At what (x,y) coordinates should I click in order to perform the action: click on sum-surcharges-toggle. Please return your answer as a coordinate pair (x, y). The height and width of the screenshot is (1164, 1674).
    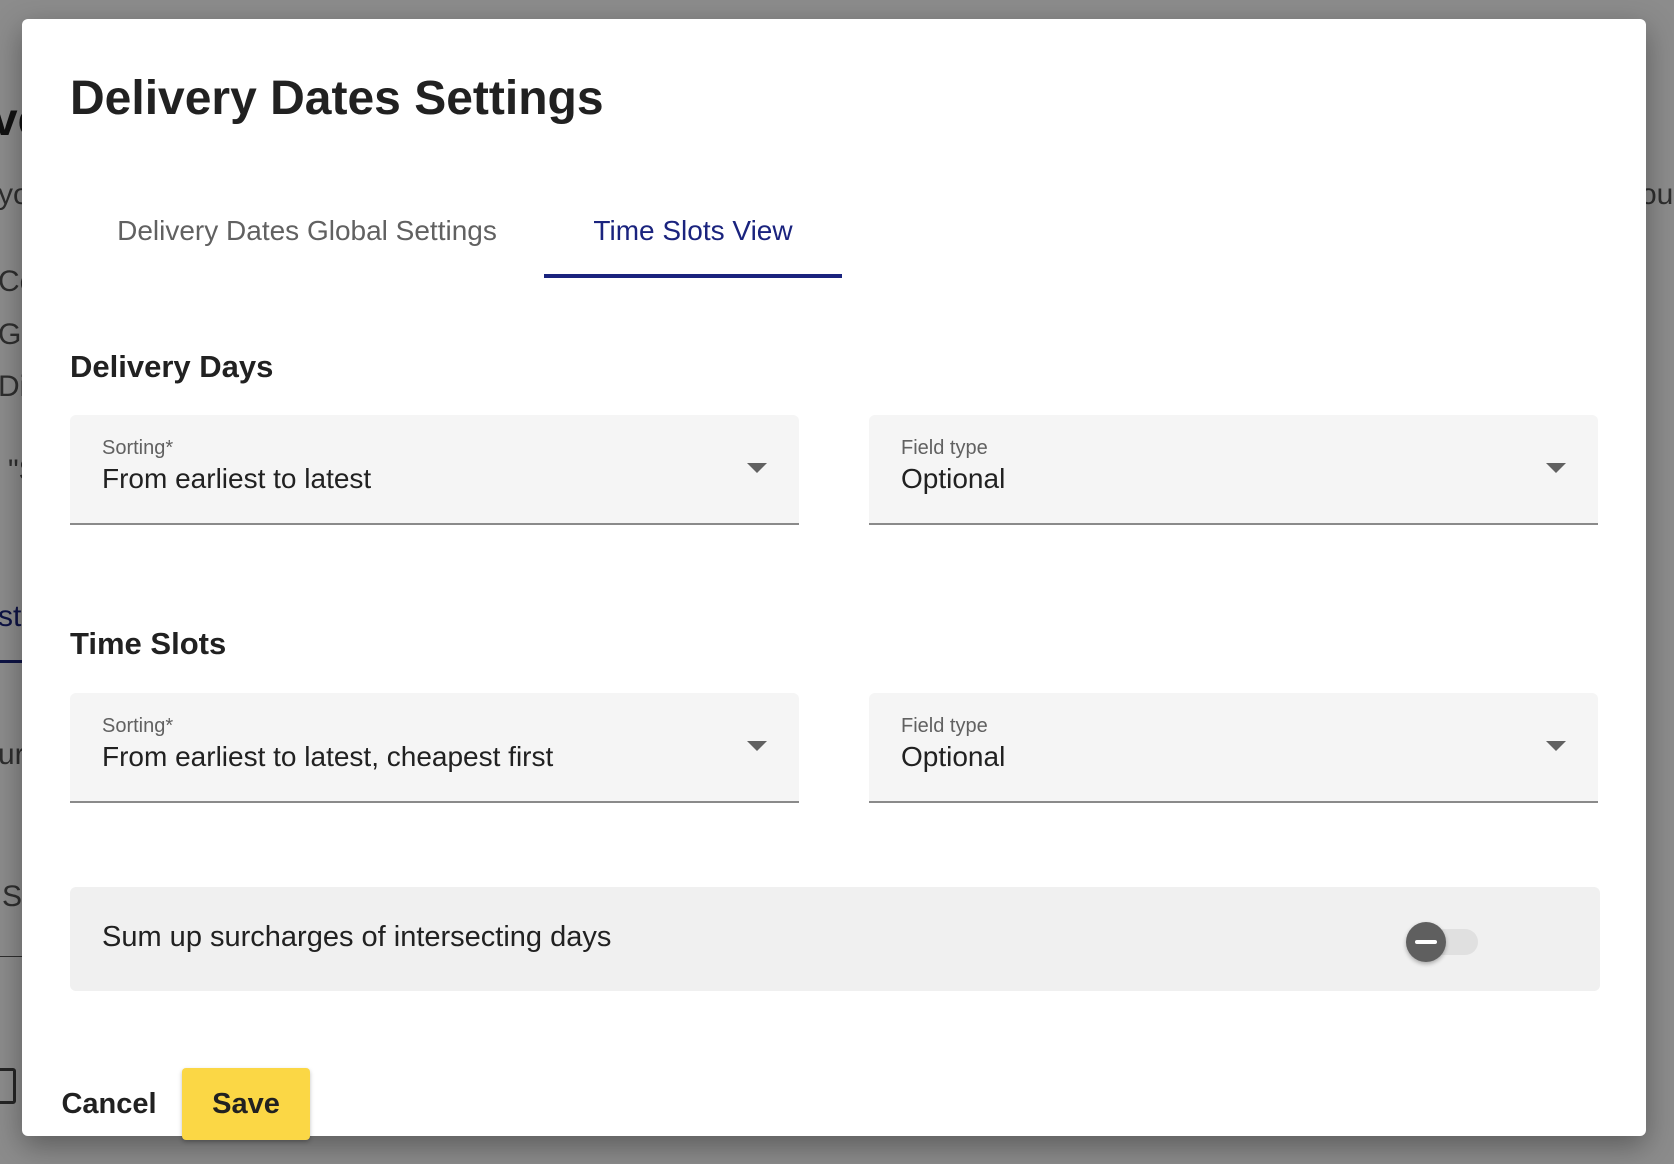
    Looking at the image, I should click on (1442, 942).